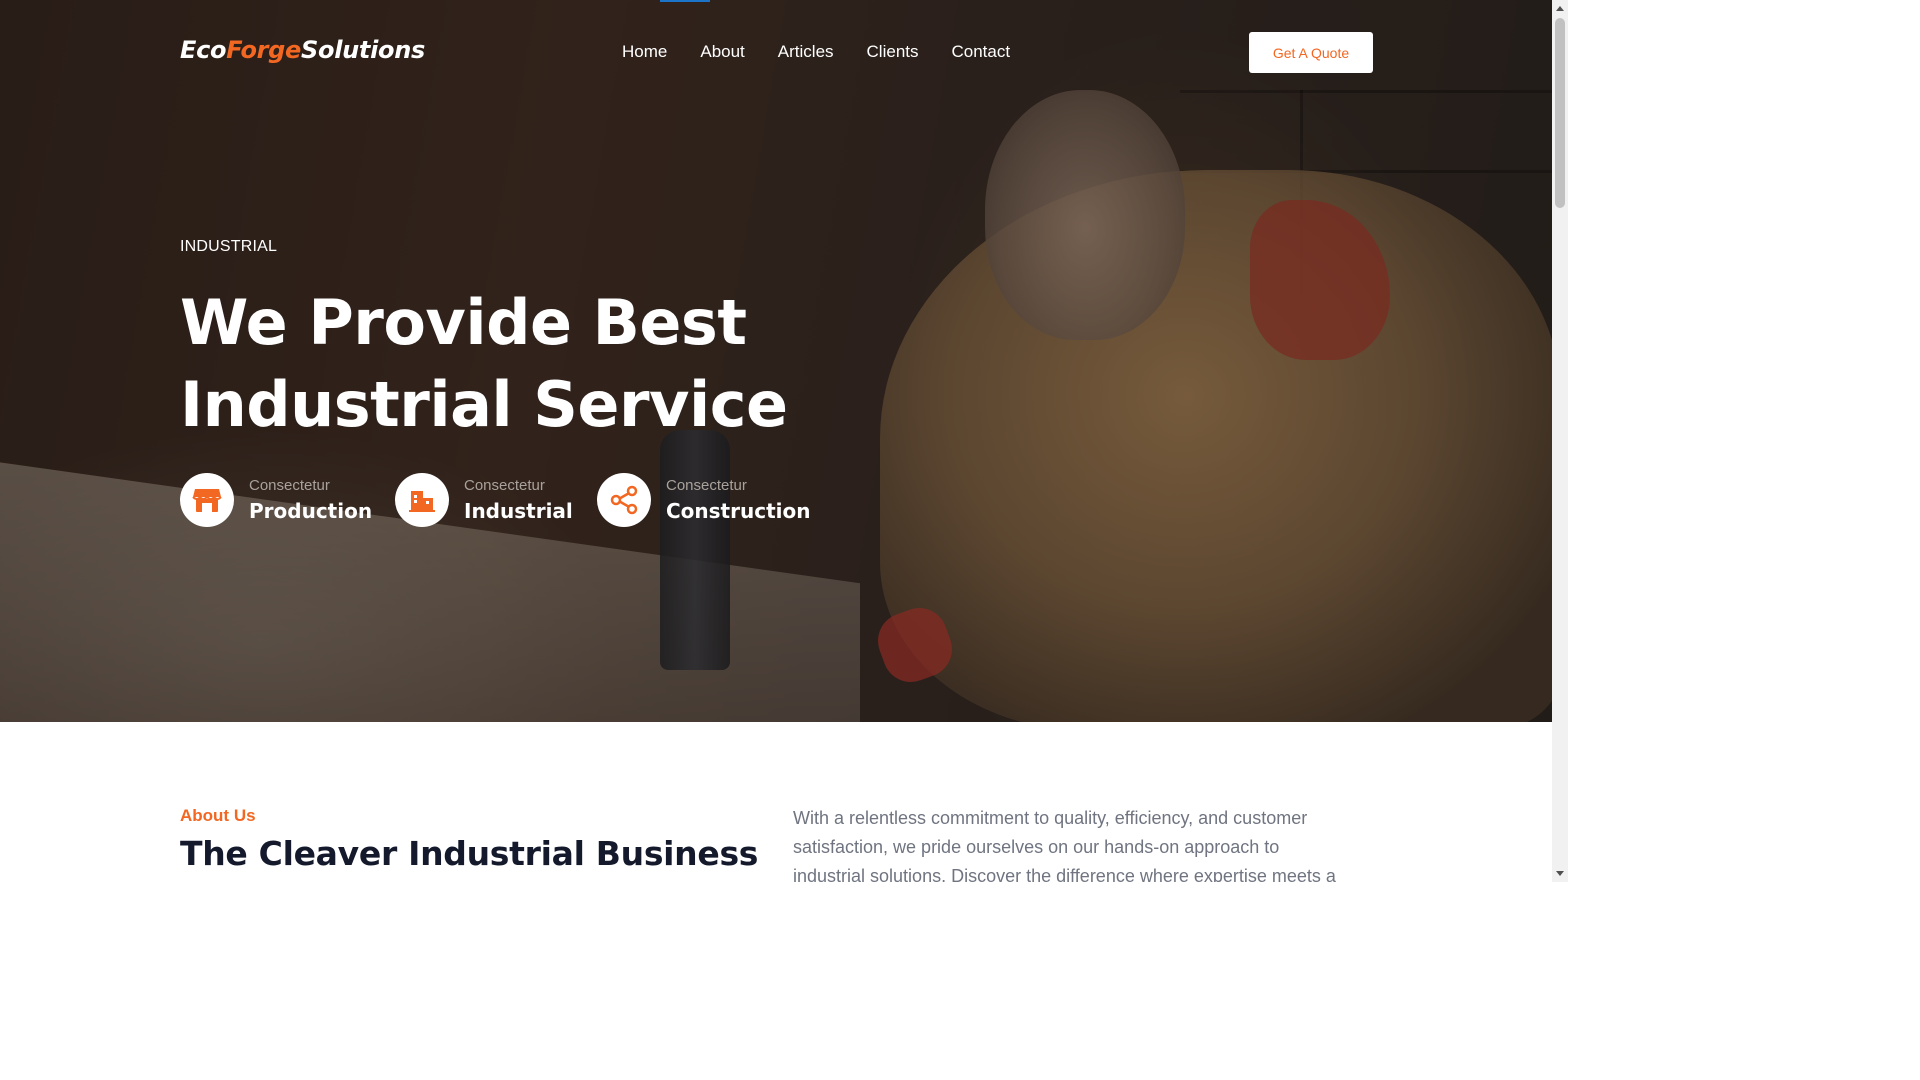 The image size is (1920, 1080). What do you see at coordinates (685, 1) in the screenshot?
I see `nav-active-indicator` at bounding box center [685, 1].